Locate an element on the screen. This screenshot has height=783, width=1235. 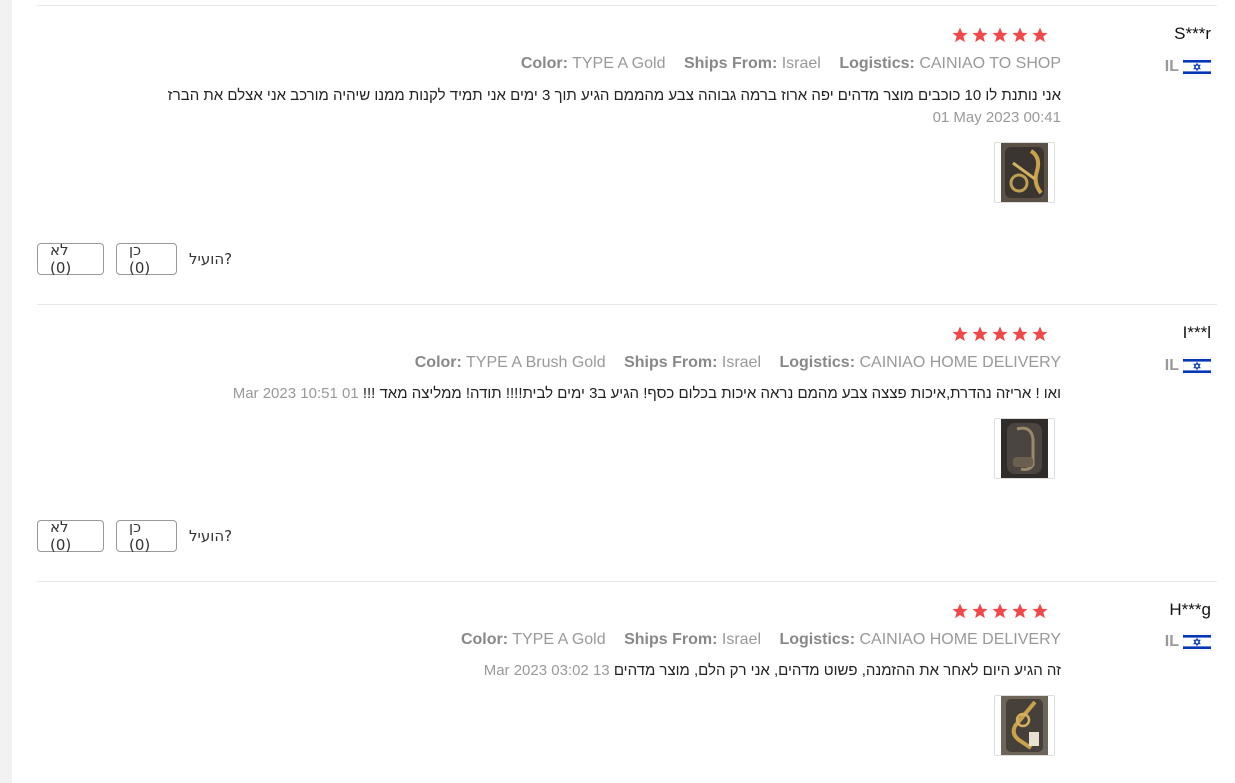
reviewer-name: S***r is located at coordinates (1192, 33).